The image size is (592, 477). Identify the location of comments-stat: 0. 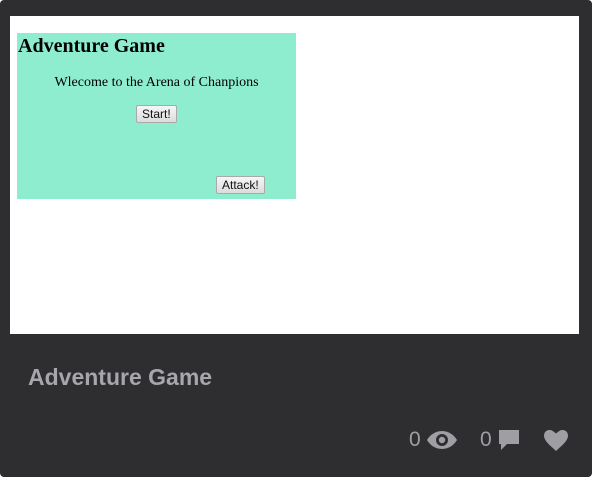
(500, 440).